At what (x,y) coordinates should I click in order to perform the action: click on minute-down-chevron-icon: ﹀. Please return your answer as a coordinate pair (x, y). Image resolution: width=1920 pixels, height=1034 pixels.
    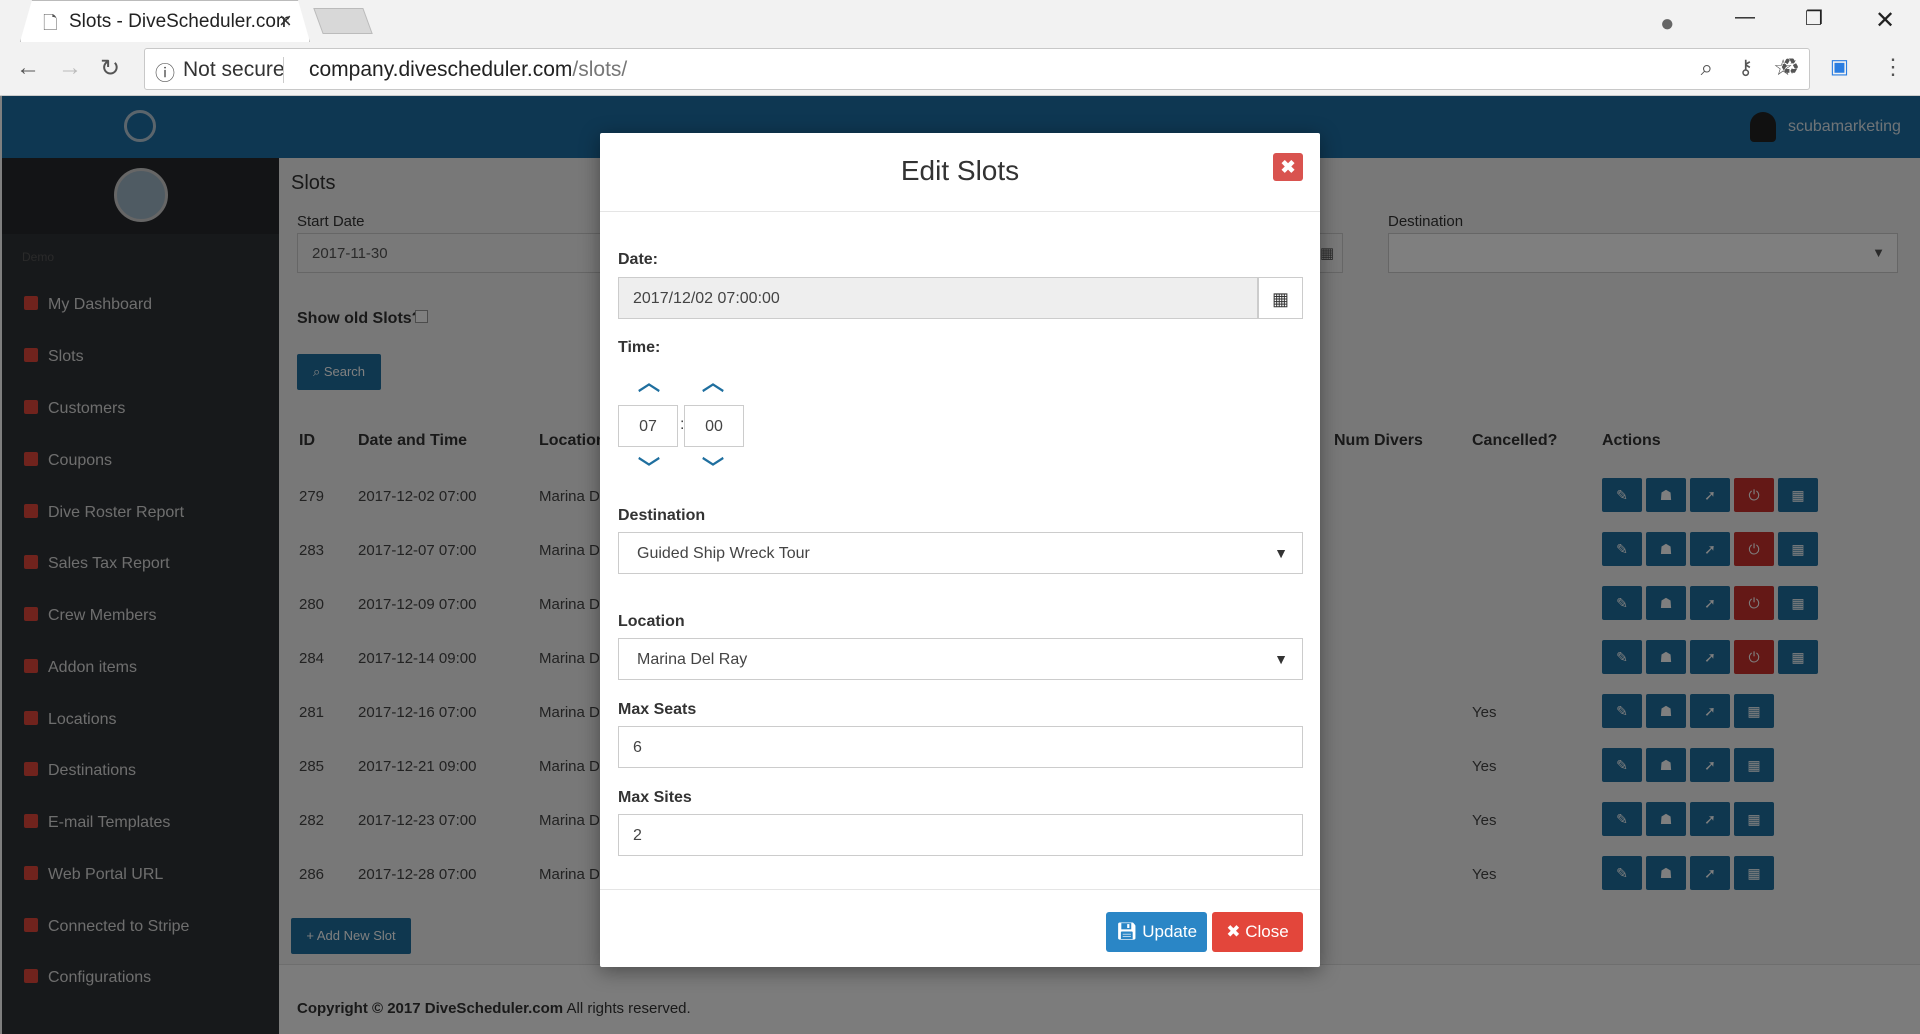
    Looking at the image, I should click on (713, 467).